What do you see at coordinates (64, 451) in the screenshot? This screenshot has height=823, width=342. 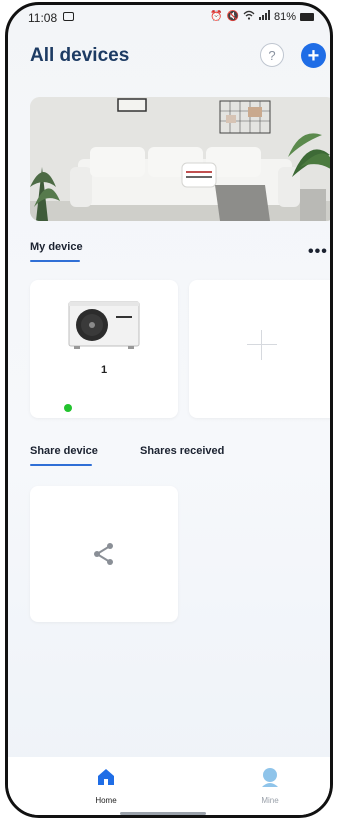 I see `tab-share-device: Share device` at bounding box center [64, 451].